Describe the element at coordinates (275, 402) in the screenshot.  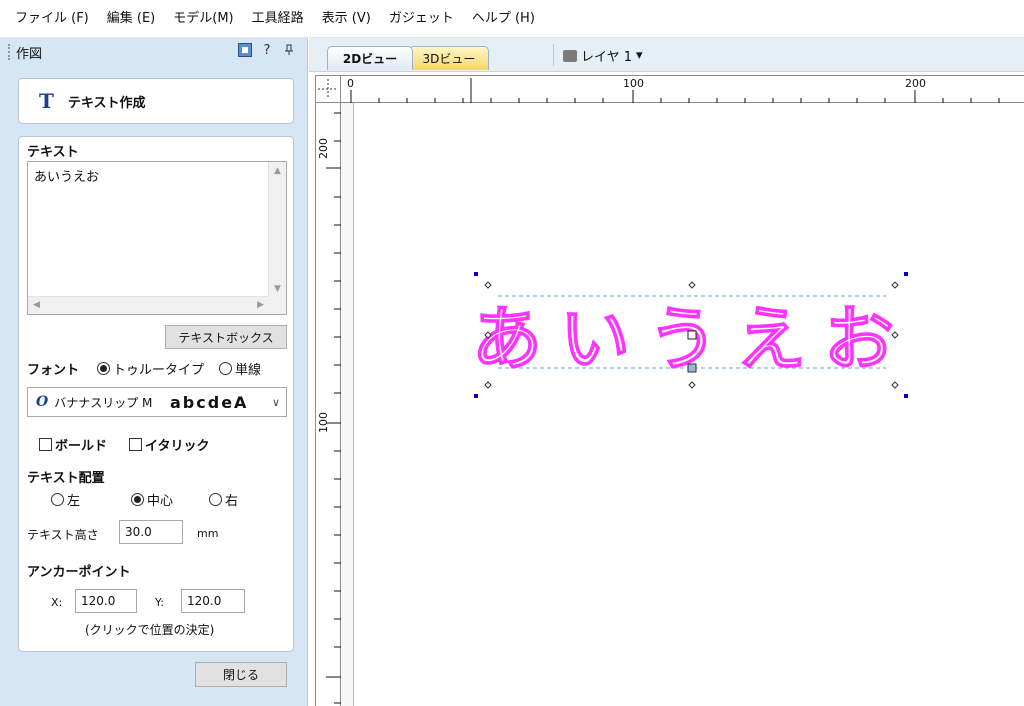
I see `chevron-down-icon: ∨` at that location.